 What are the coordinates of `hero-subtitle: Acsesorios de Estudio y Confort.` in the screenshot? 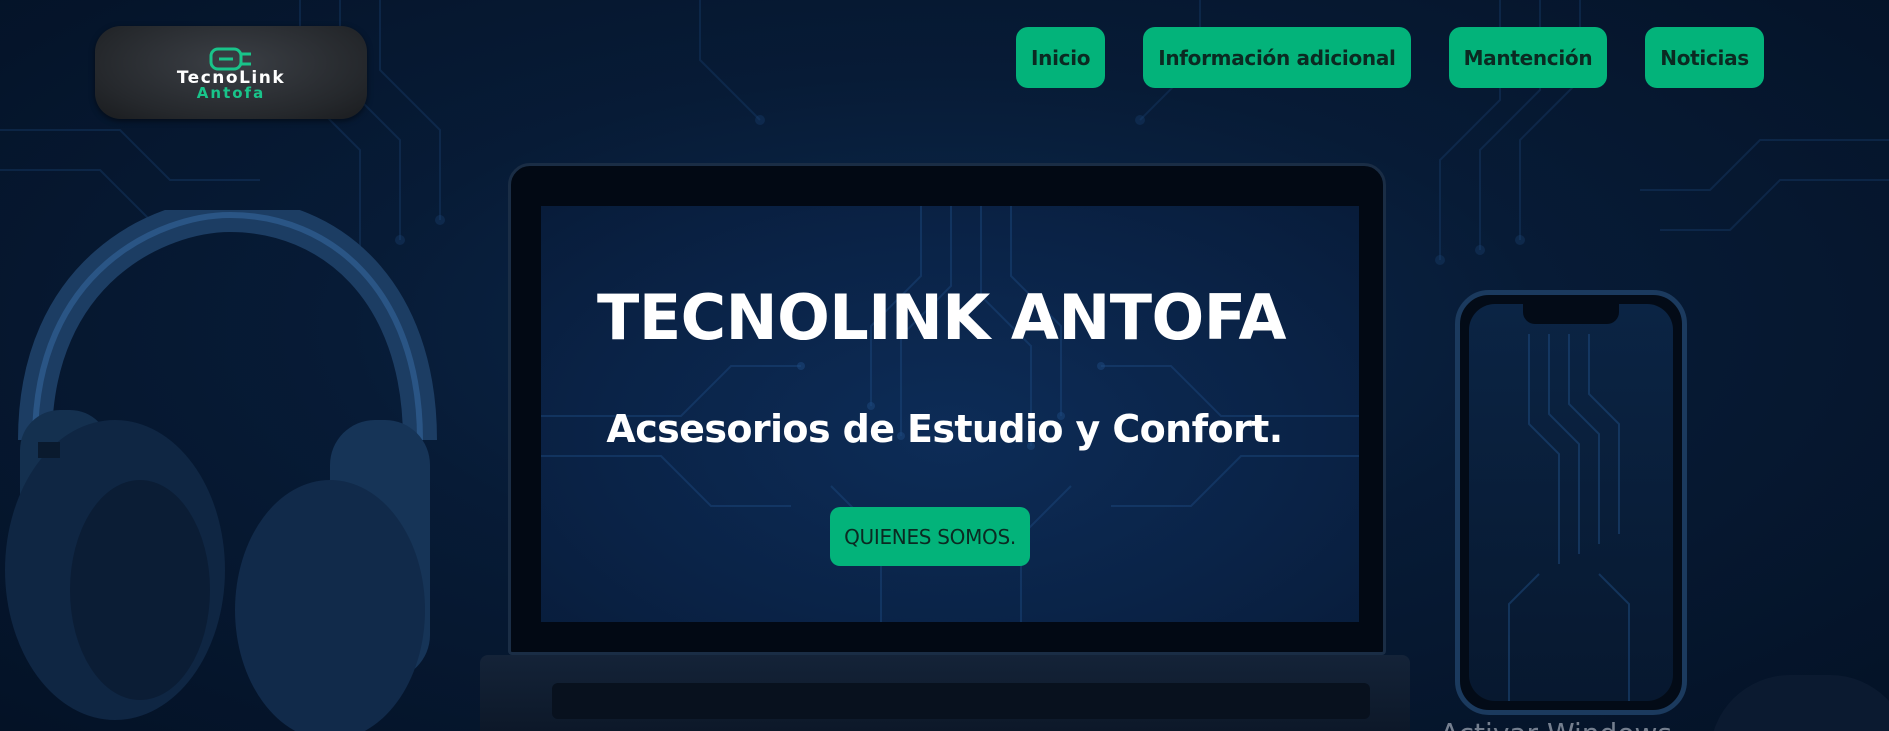 It's located at (944, 429).